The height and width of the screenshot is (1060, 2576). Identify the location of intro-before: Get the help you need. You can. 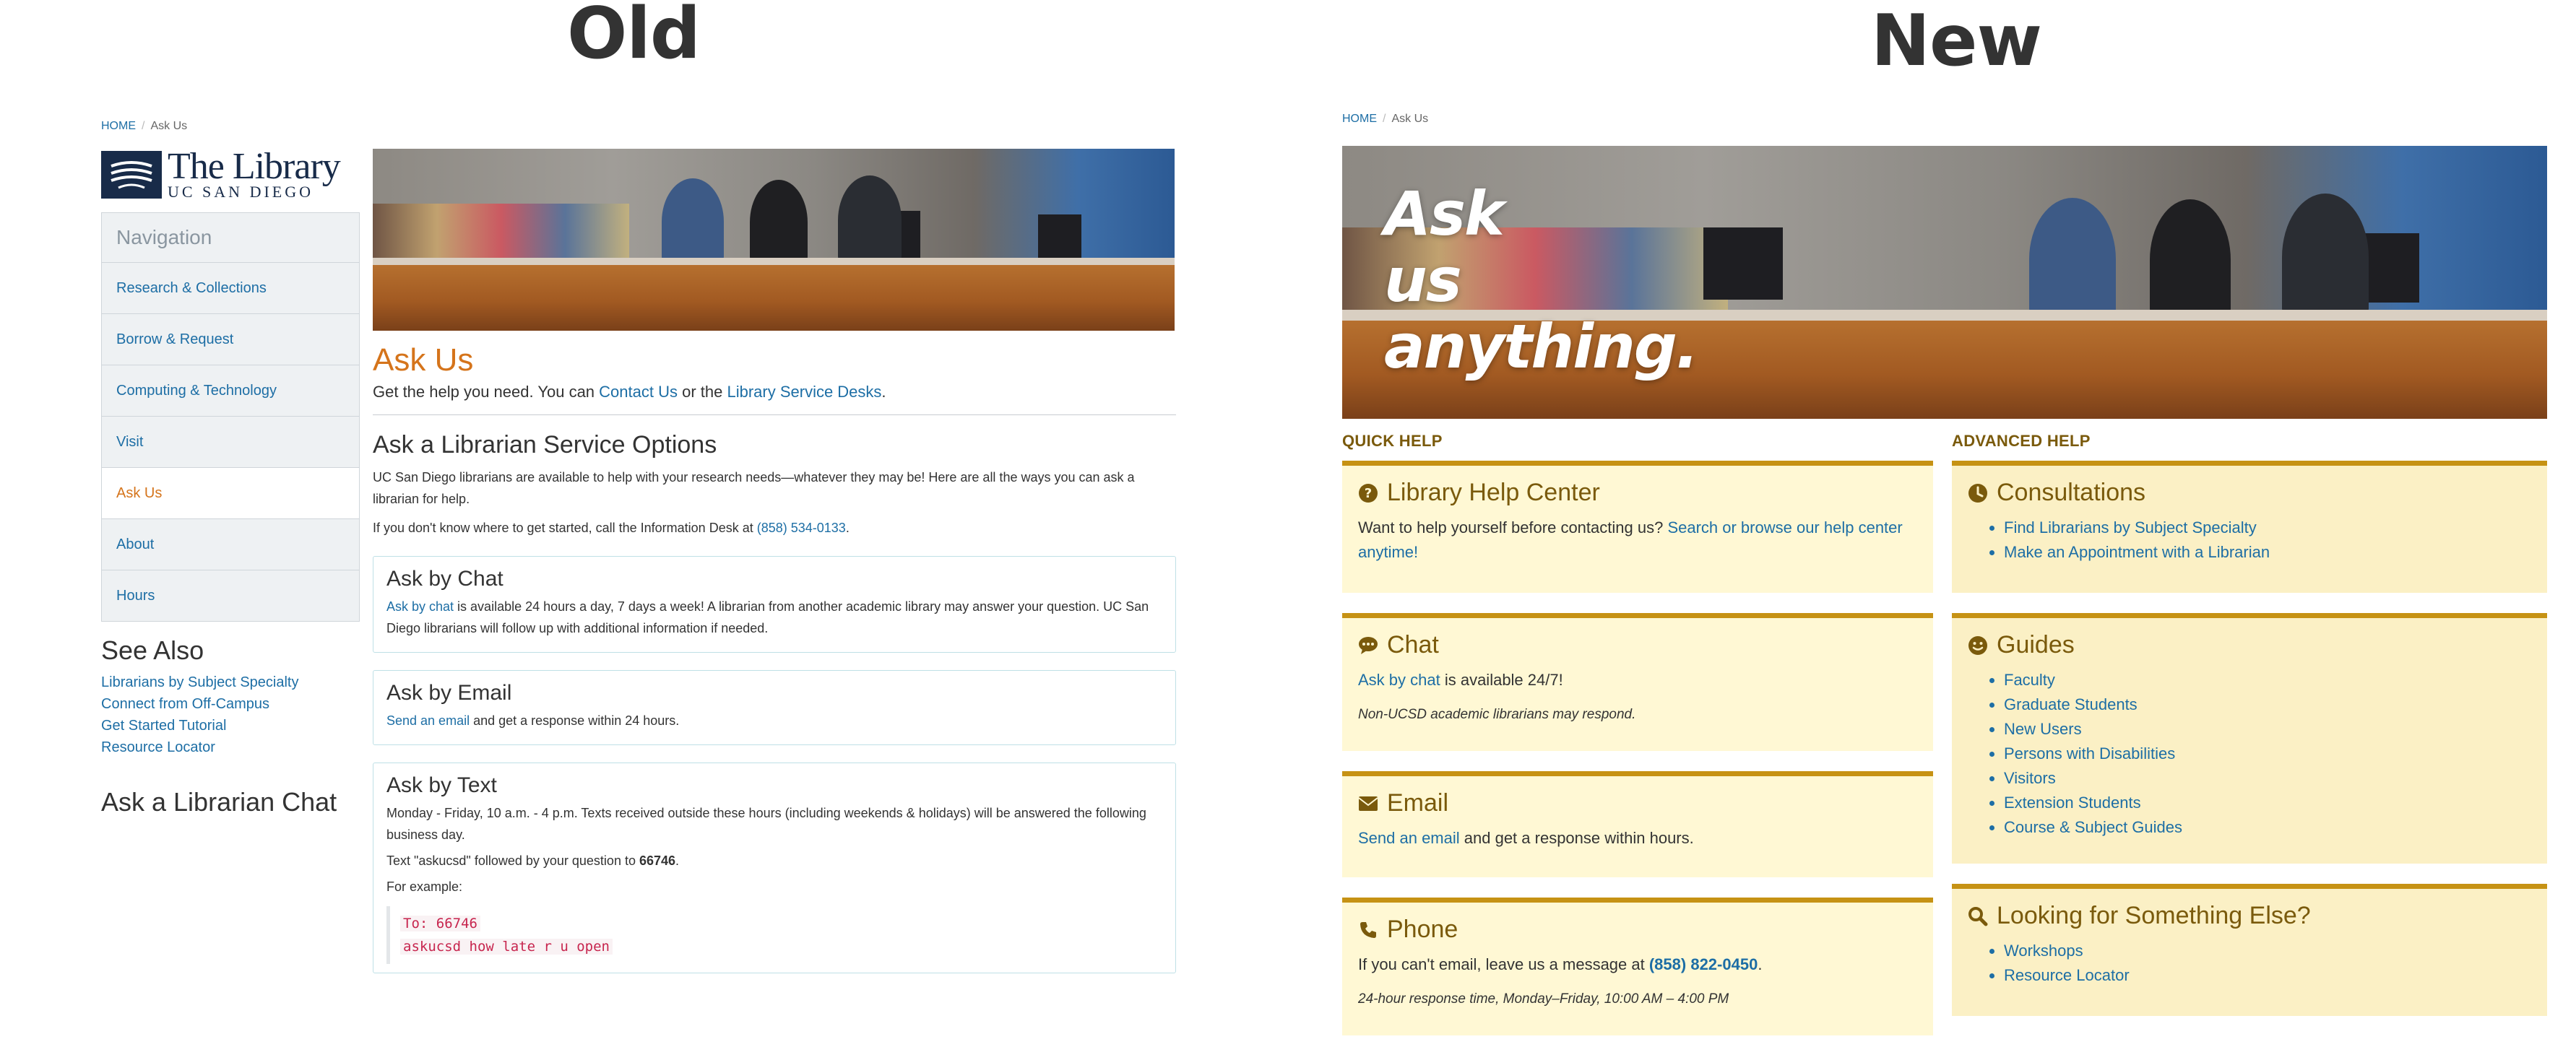
(487, 392).